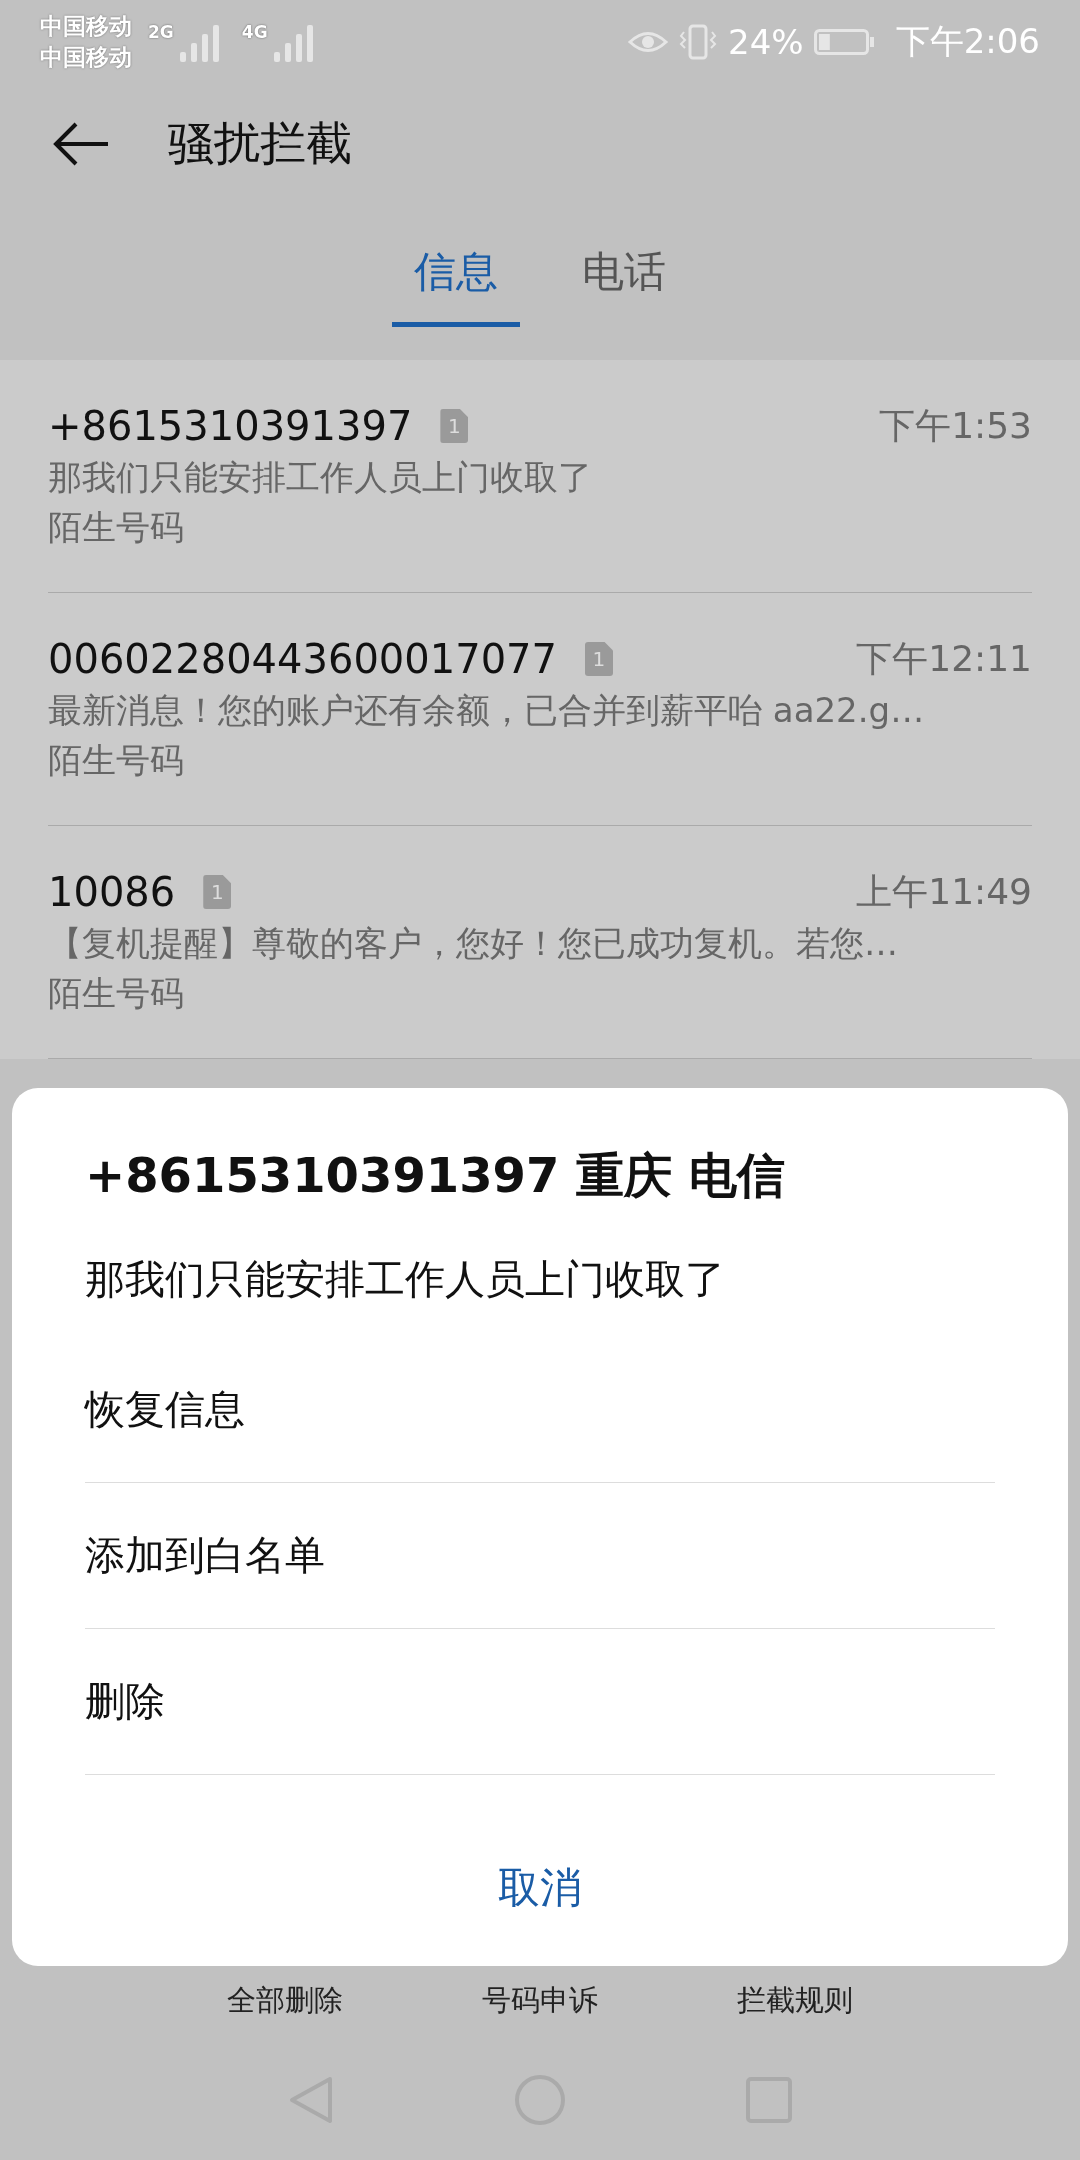  Describe the element at coordinates (944, 891) in the screenshot. I see `message-time: 上午11:49` at that location.